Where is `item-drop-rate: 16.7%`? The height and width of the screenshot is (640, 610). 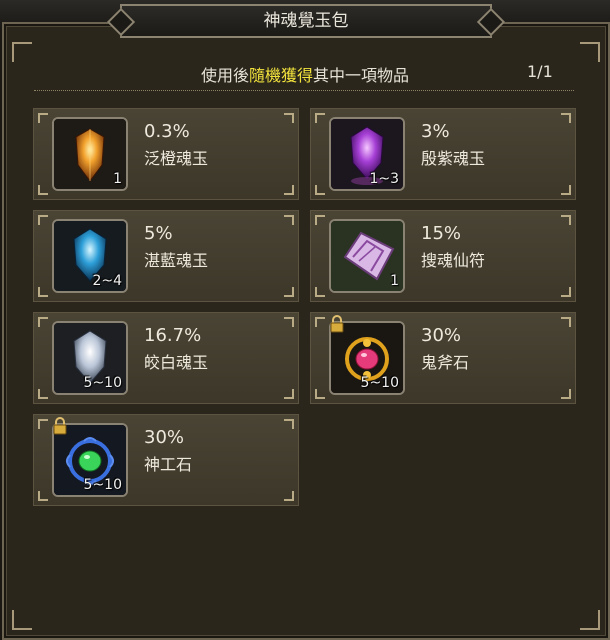 item-drop-rate: 16.7% is located at coordinates (173, 335).